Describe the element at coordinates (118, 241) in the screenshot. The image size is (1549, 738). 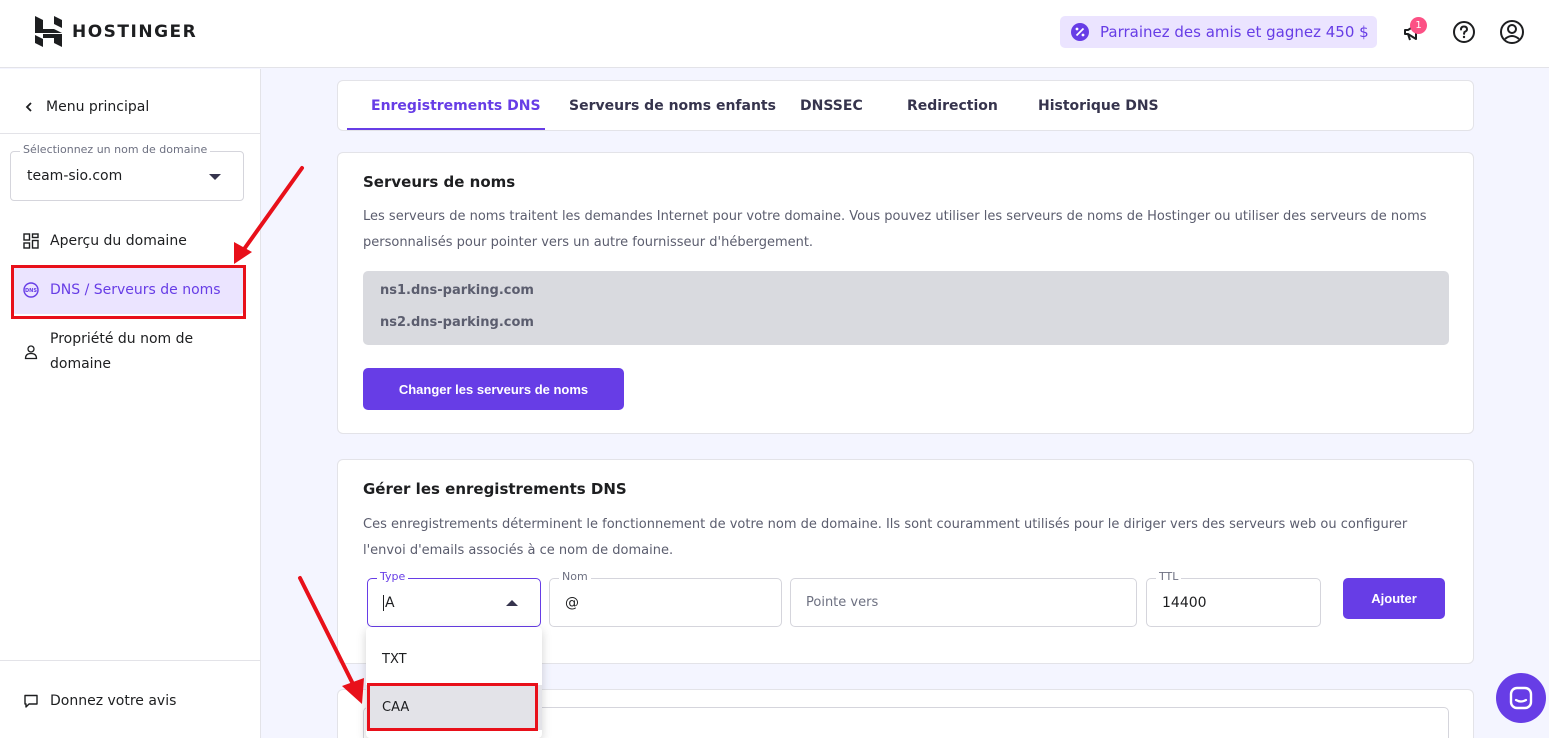
I see `sidebar-item-label: Aperçu du domaine` at that location.